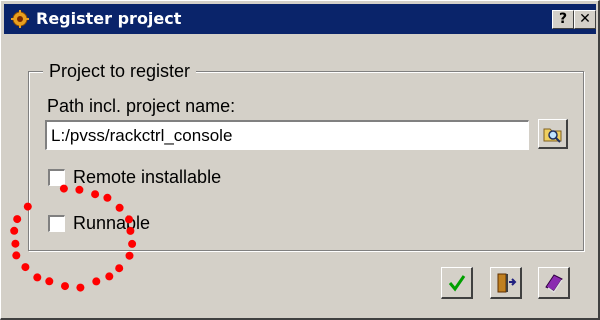 This screenshot has width=600, height=320. What do you see at coordinates (287, 135) in the screenshot?
I see `project-path-input` at bounding box center [287, 135].